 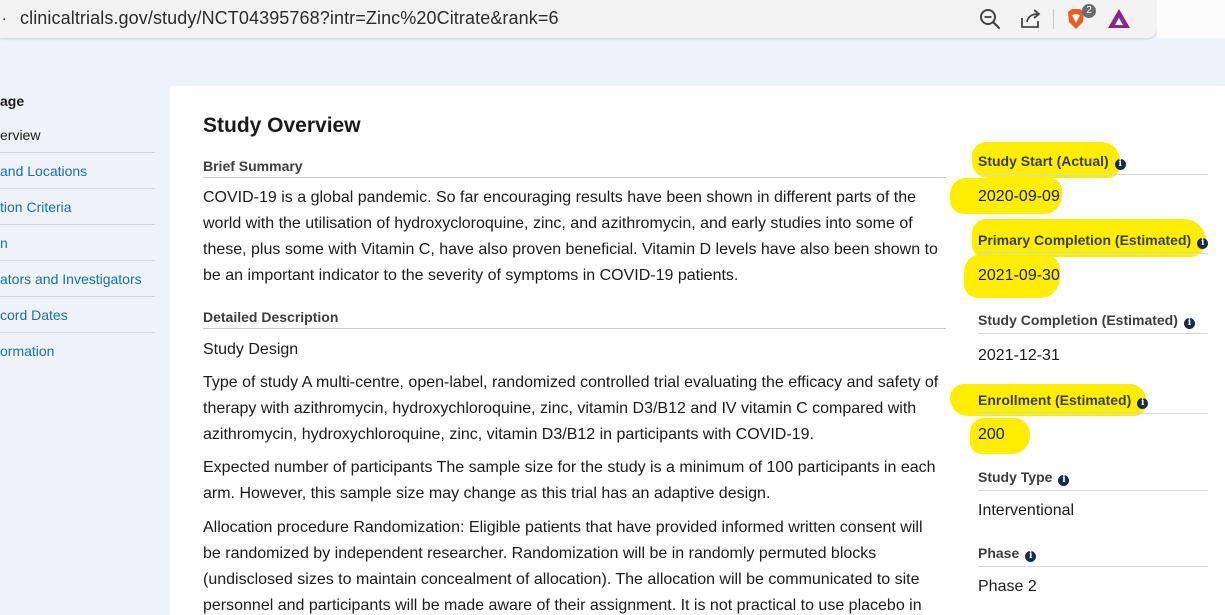 I want to click on study-start-value: 2020-09-09, so click(x=1019, y=196).